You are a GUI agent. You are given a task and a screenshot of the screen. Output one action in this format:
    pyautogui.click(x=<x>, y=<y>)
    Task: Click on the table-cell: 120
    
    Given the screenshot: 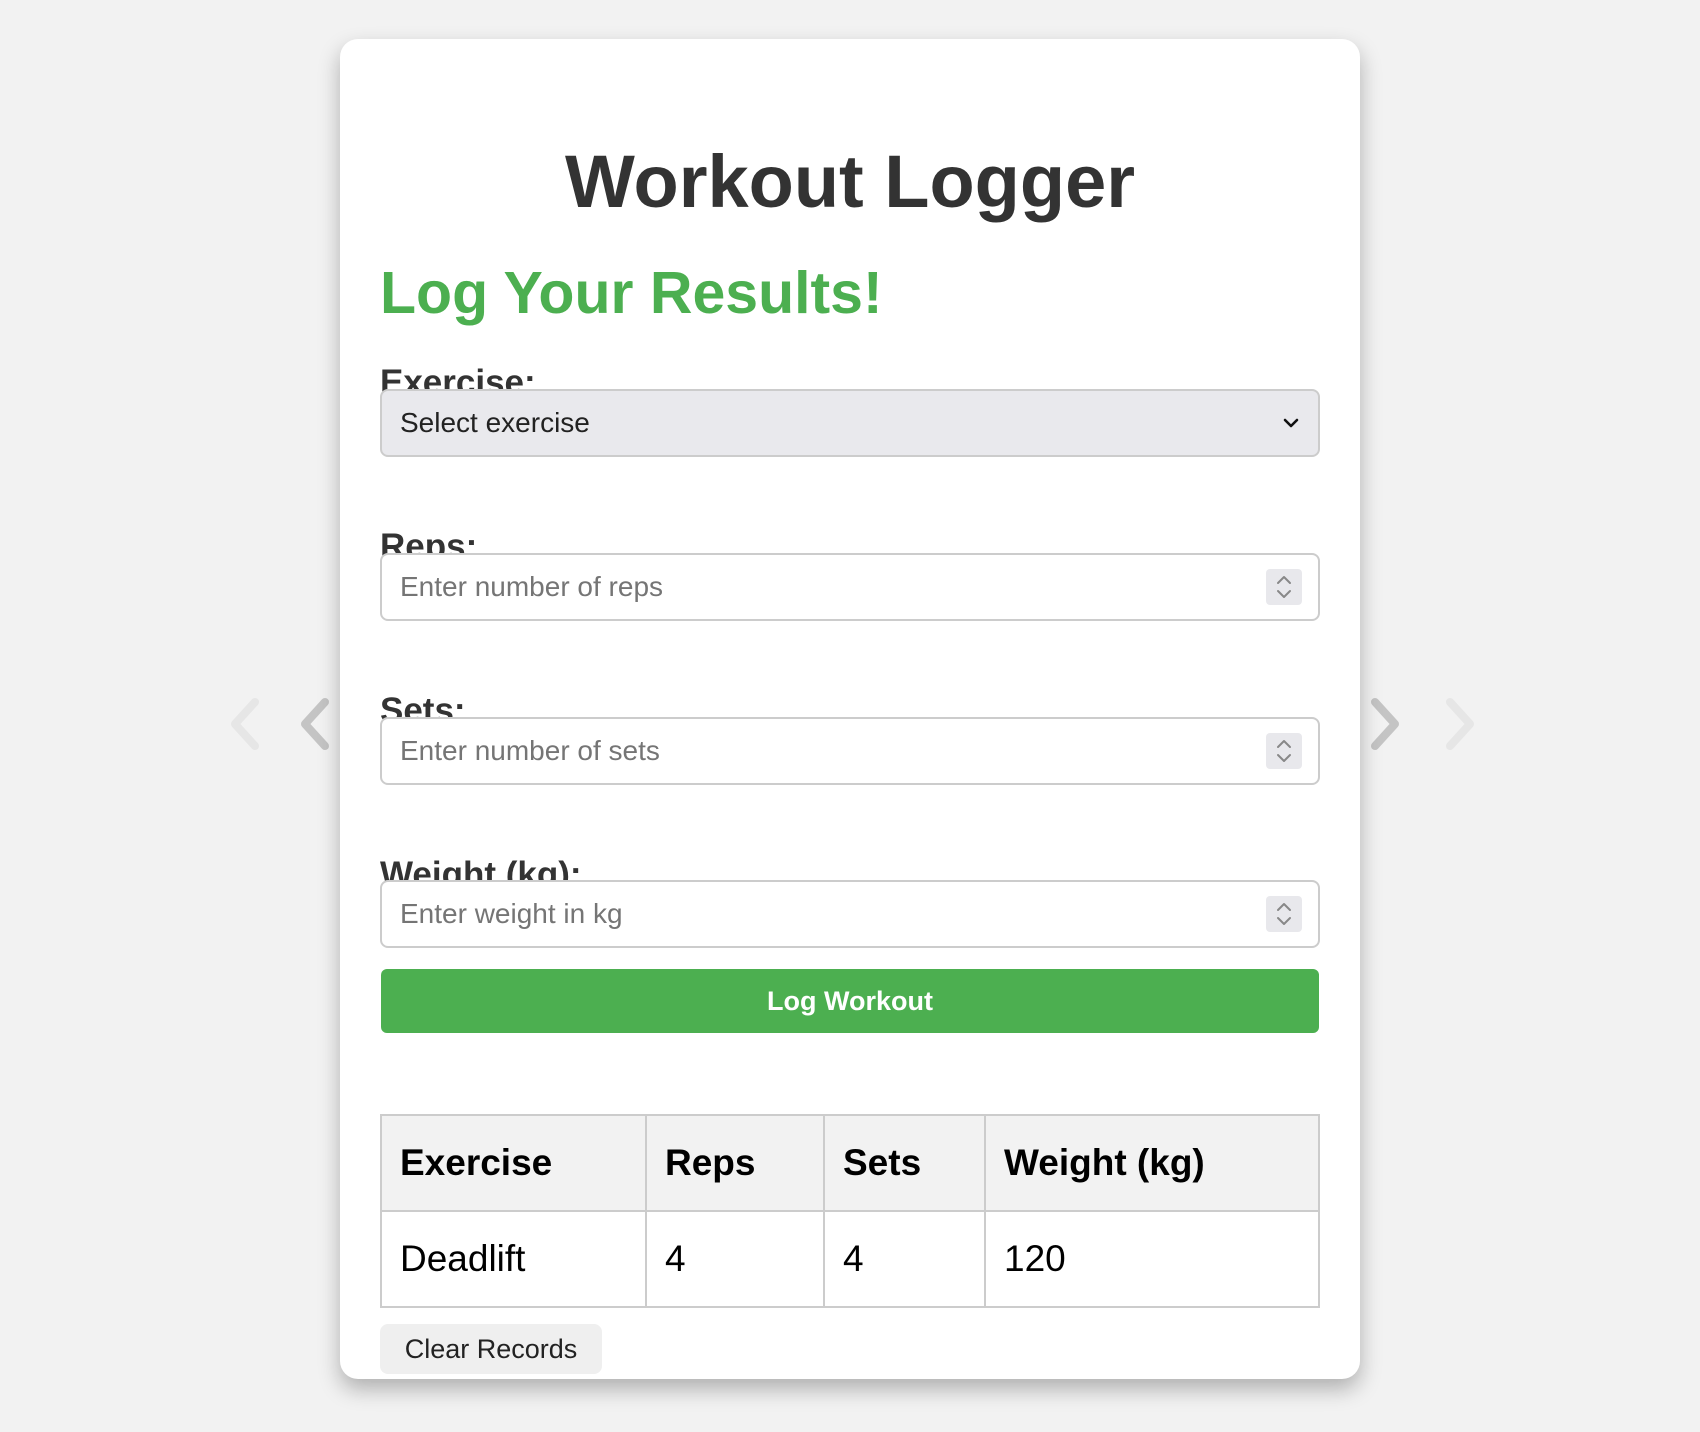 What is the action you would take?
    pyautogui.click(x=1152, y=1259)
    